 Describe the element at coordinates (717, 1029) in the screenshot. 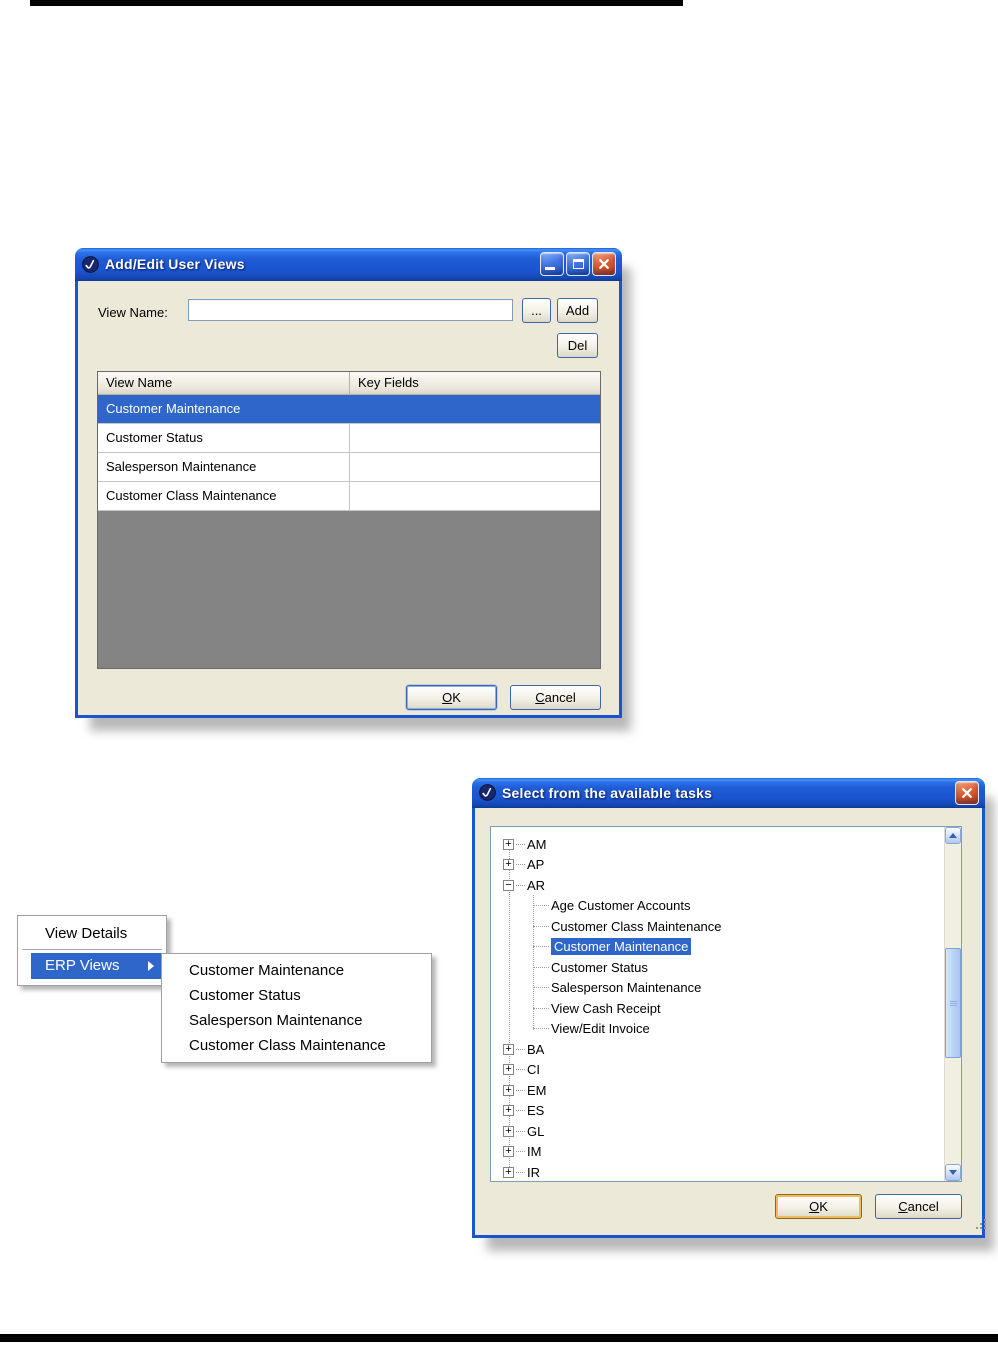

I see `tree-item: View/Edit Invoice` at that location.